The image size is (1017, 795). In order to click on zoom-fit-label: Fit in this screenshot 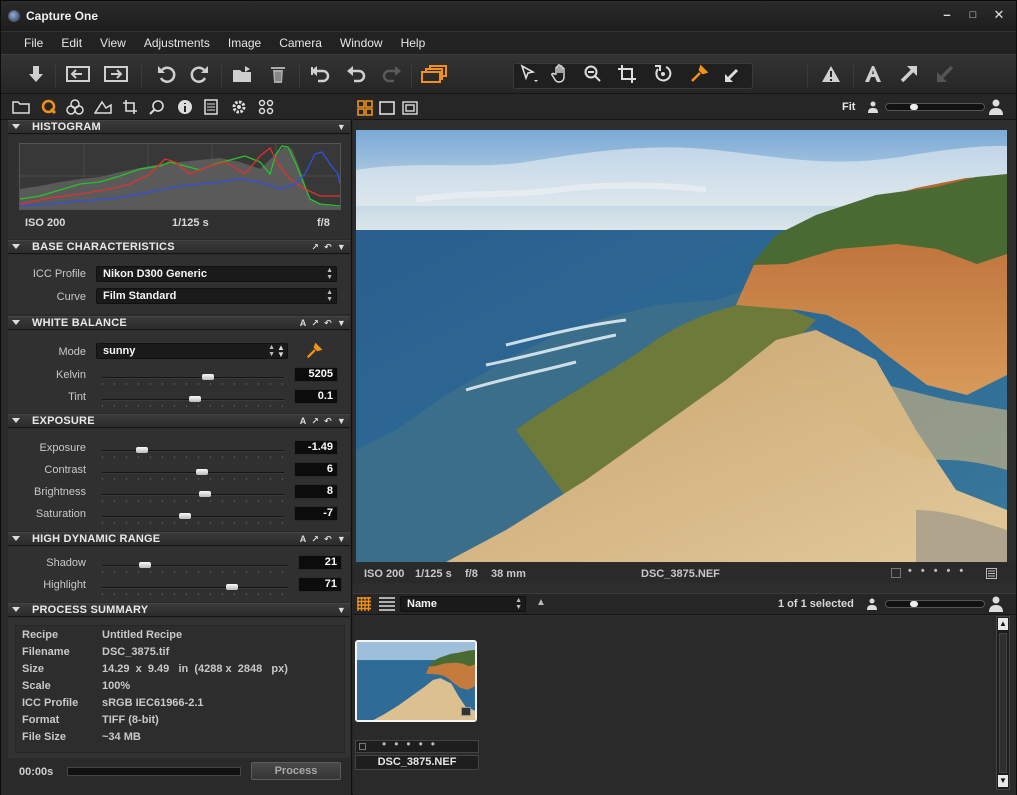, I will do `click(848, 107)`.